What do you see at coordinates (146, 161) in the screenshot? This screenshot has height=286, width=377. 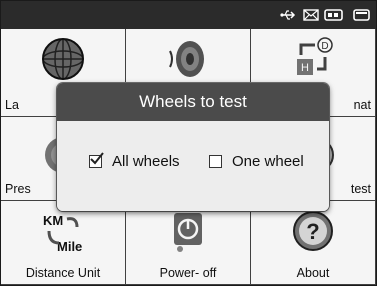 I see `option-label: All wheels` at bounding box center [146, 161].